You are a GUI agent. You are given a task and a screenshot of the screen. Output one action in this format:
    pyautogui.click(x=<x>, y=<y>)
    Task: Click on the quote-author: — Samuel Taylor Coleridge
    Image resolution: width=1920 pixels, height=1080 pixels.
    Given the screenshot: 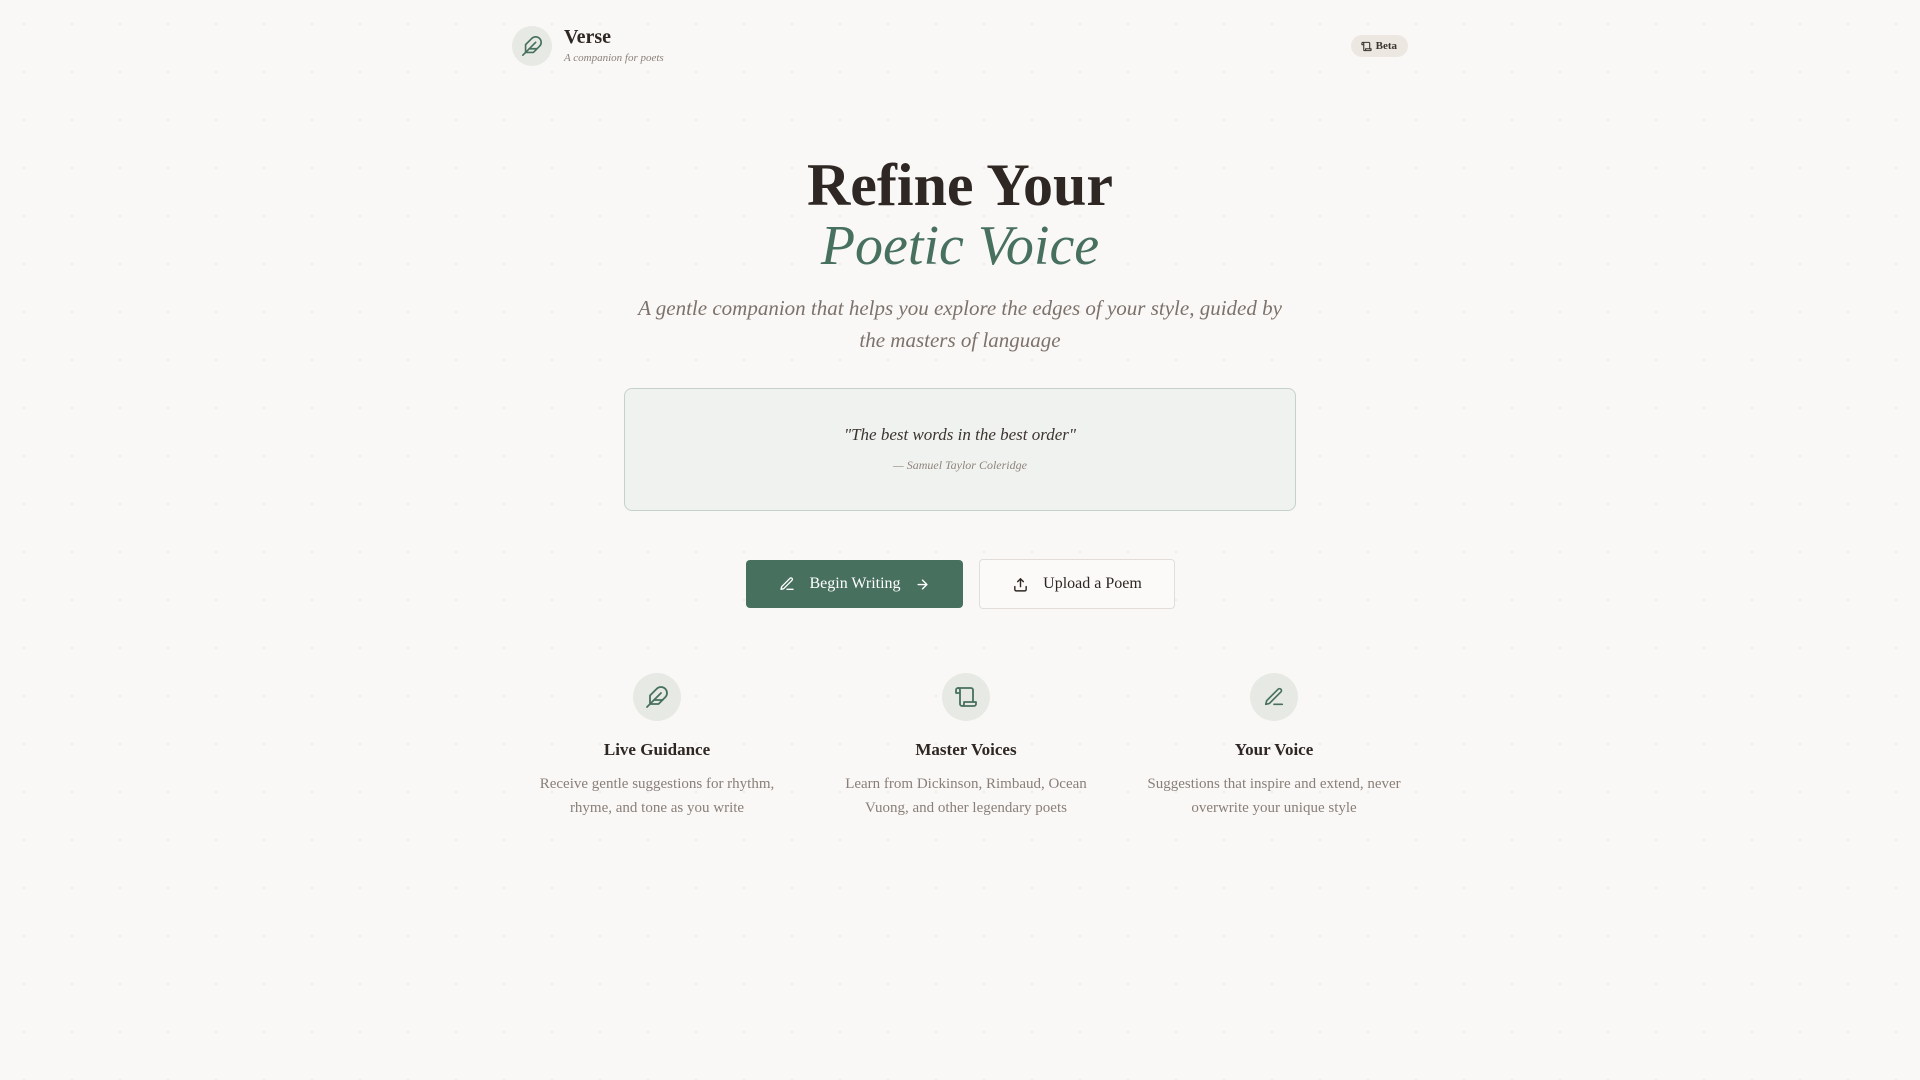 What is the action you would take?
    pyautogui.click(x=960, y=465)
    